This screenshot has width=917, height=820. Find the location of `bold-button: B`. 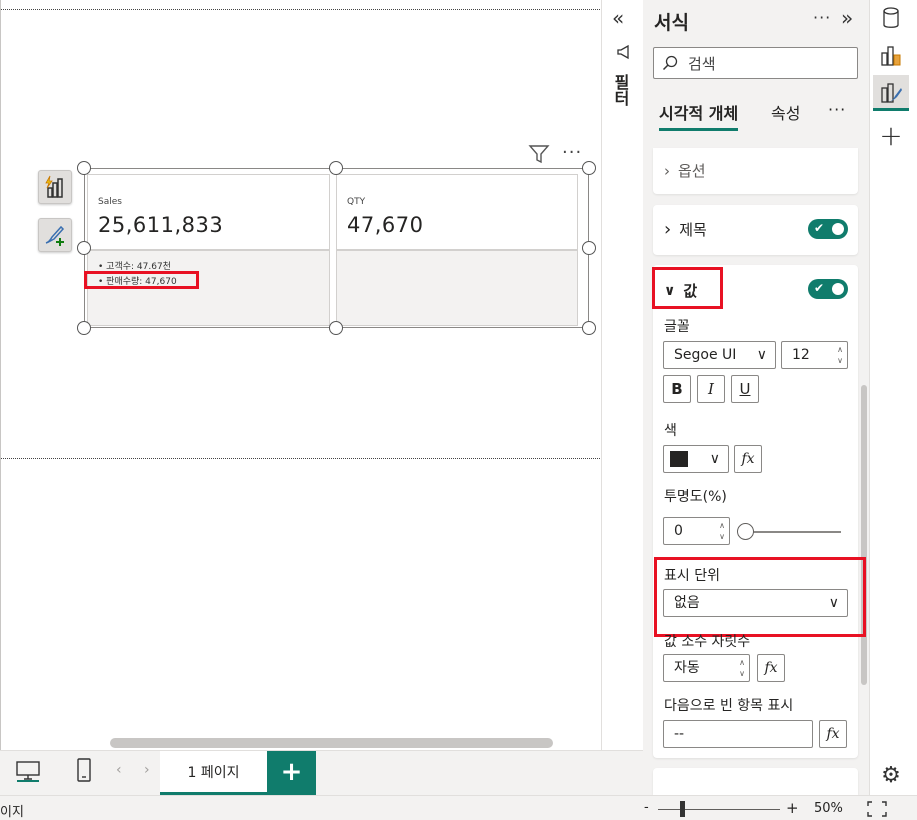

bold-button: B is located at coordinates (677, 389).